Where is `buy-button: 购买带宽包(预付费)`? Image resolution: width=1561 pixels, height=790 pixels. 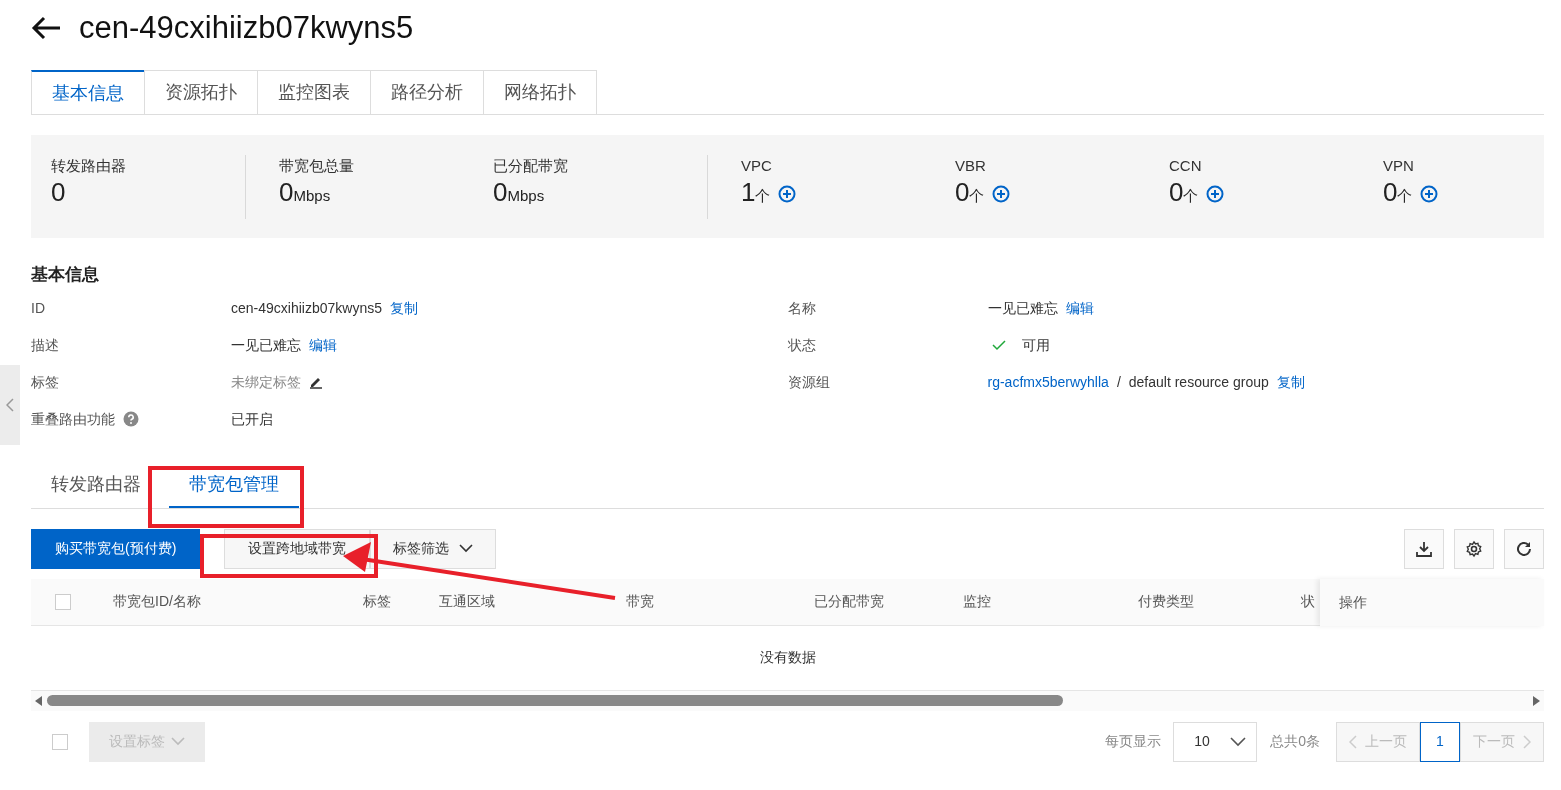
buy-button: 购买带宽包(预付费) is located at coordinates (116, 548).